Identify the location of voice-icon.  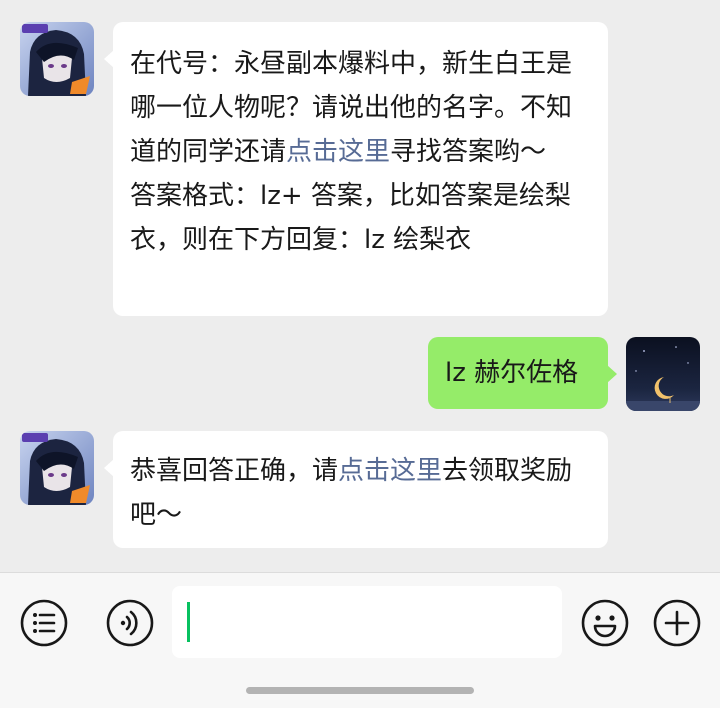
(130, 623).